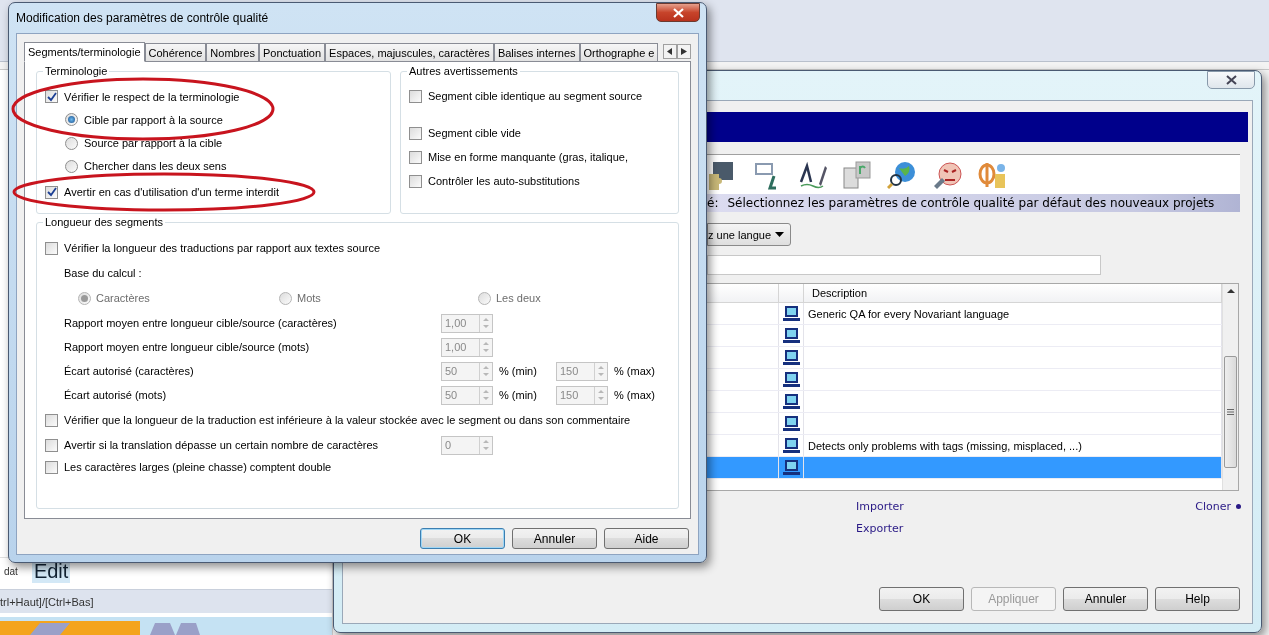 The height and width of the screenshot is (635, 1269). Describe the element at coordinates (232, 52) in the screenshot. I see `tab: Nombres` at that location.